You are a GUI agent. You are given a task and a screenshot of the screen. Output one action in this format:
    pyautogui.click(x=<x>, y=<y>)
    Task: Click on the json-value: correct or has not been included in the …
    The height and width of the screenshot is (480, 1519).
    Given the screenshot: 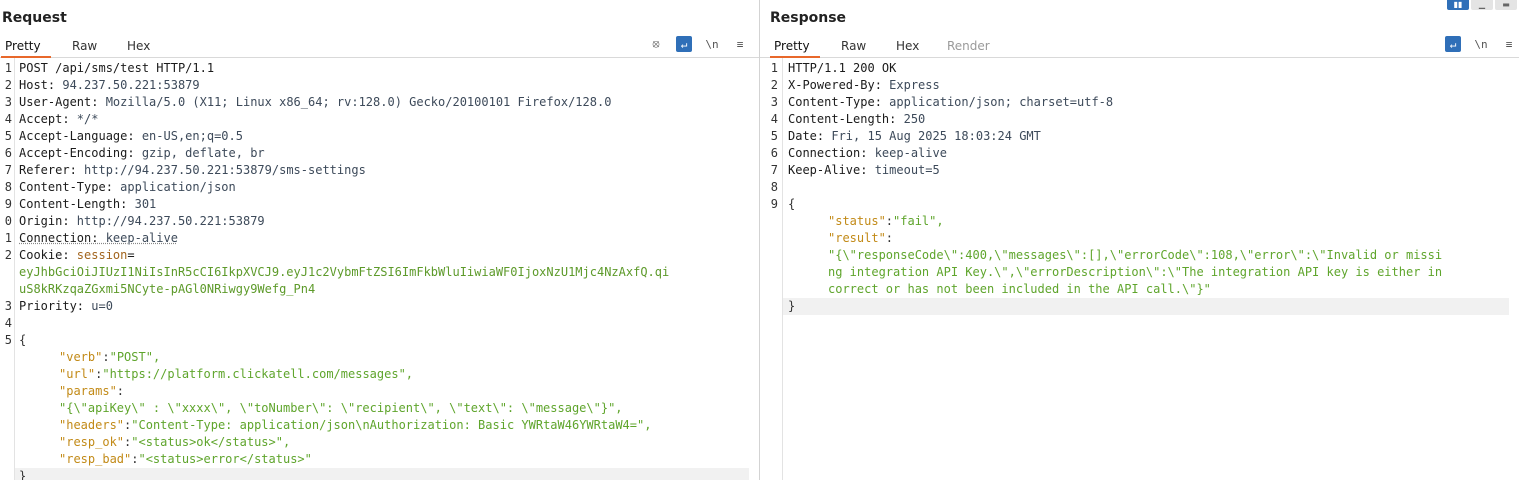 What is the action you would take?
    pyautogui.click(x=1019, y=289)
    